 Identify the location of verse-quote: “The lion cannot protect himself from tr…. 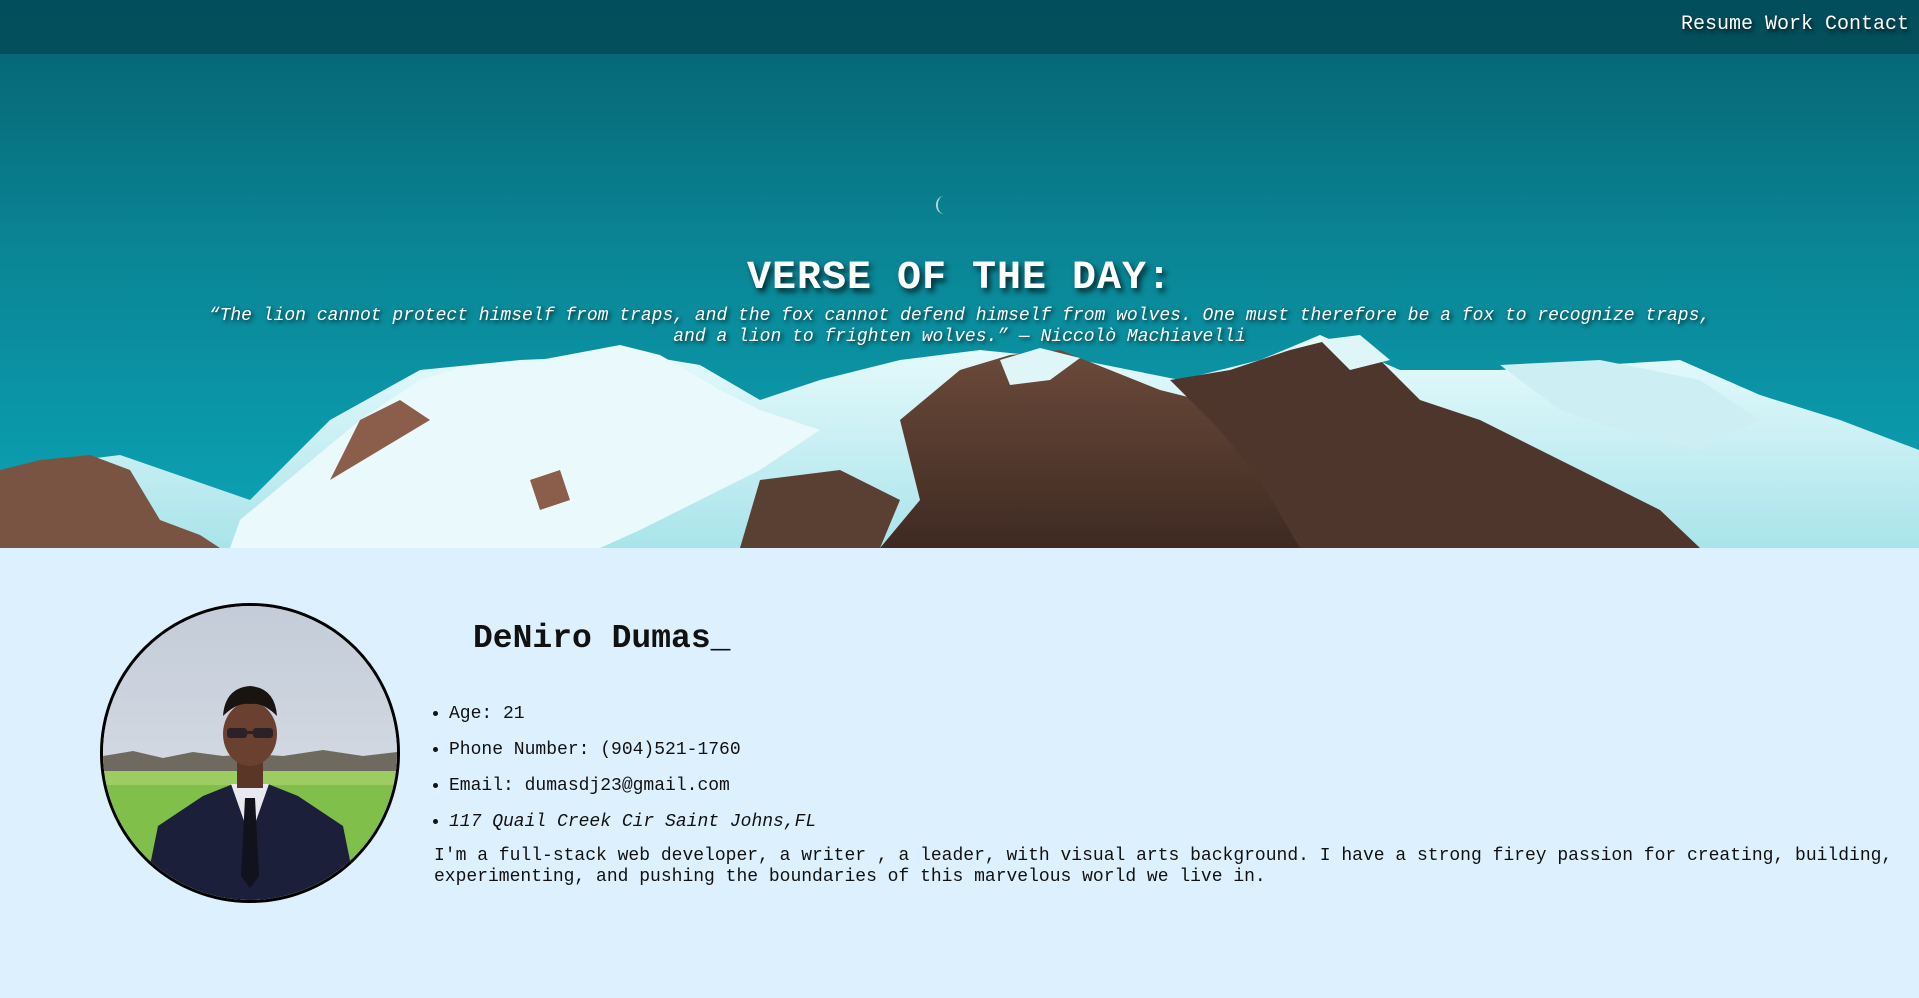
(959, 327).